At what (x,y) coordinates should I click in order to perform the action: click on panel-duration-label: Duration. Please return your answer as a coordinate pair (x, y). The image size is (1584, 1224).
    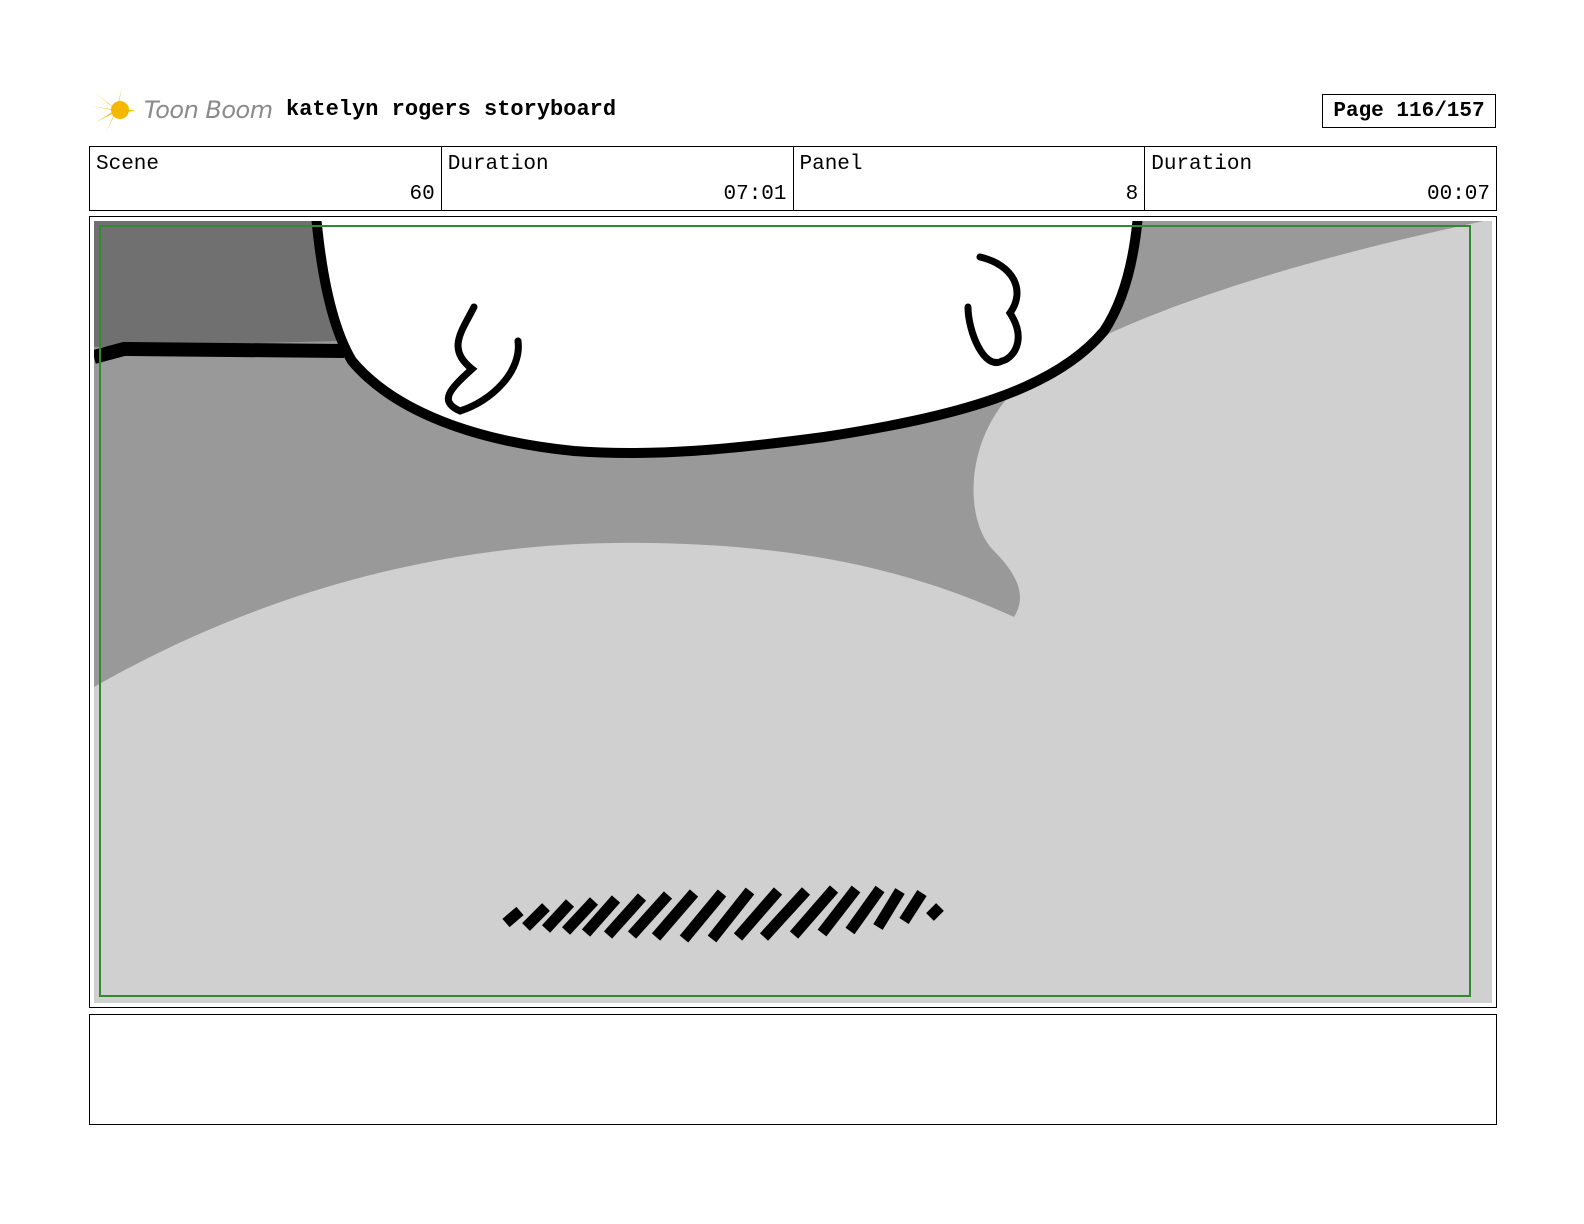
    Looking at the image, I should click on (1202, 164).